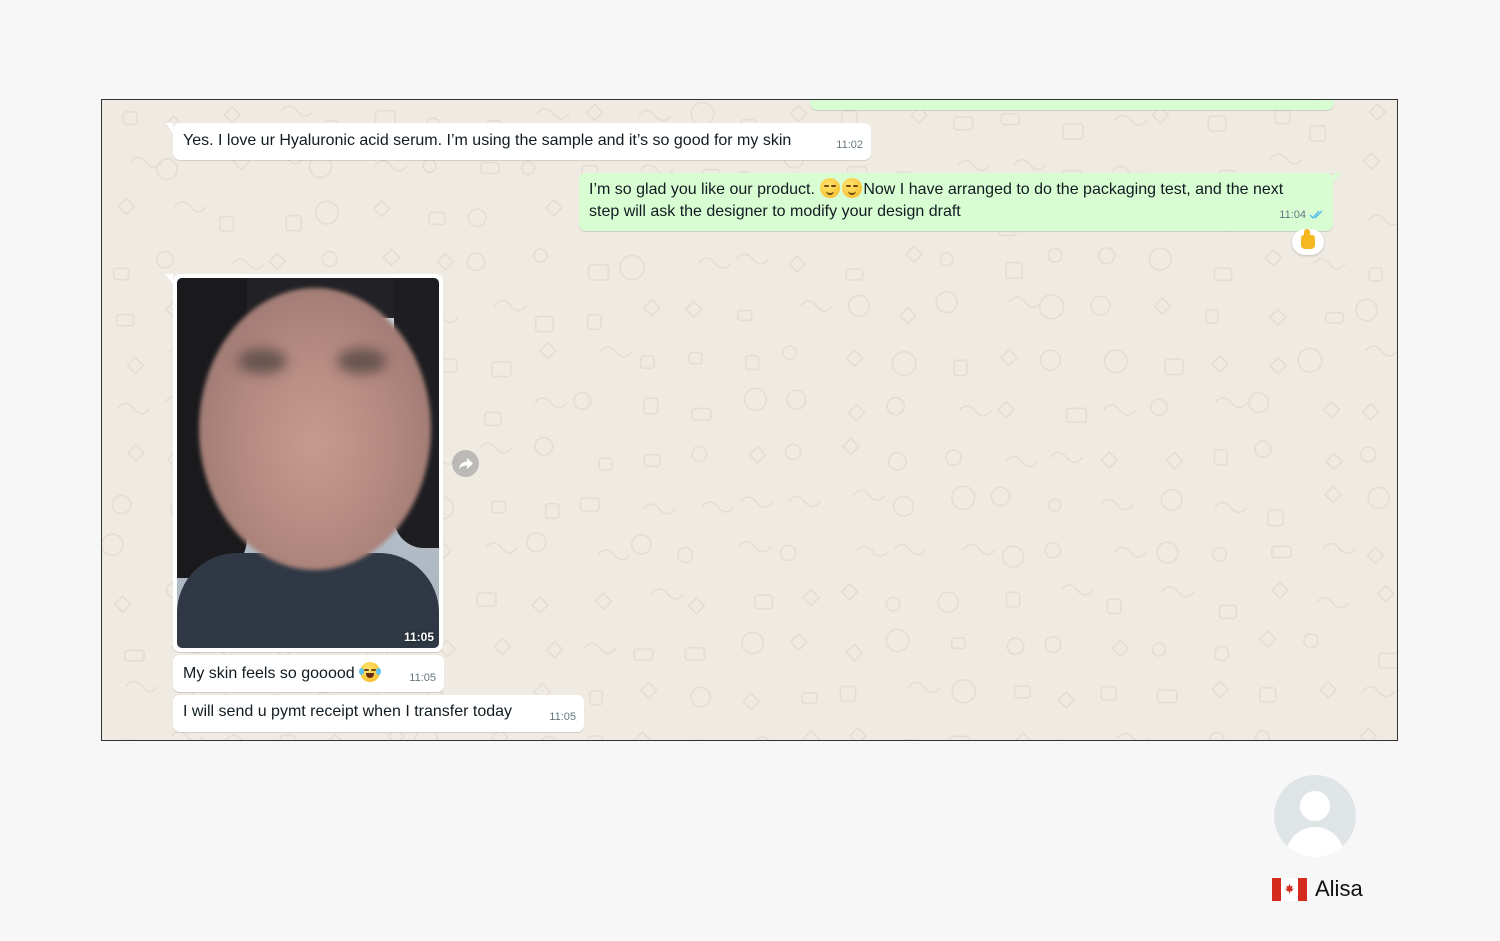 The image size is (1500, 941). Describe the element at coordinates (465, 463) in the screenshot. I see `forward-button` at that location.